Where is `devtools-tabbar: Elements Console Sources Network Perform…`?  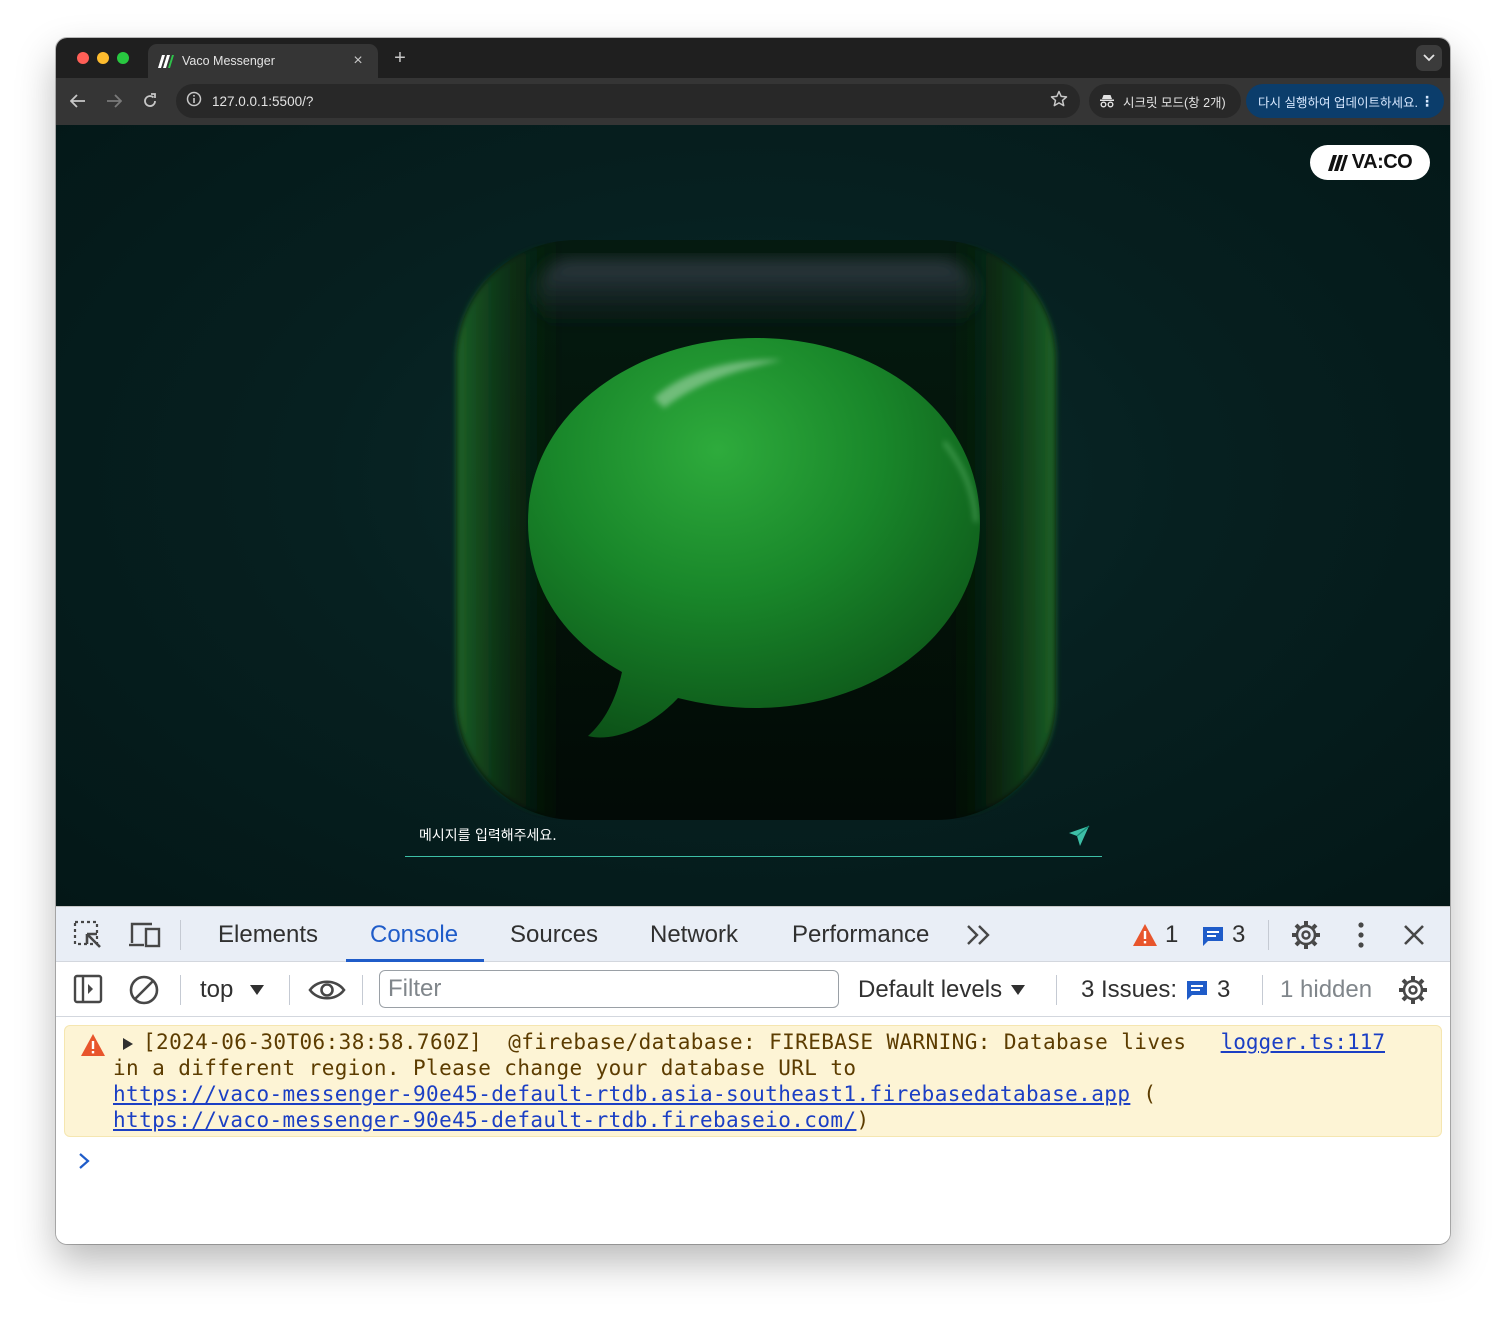
devtools-tabbar: Elements Console Sources Network Perform… is located at coordinates (753, 934).